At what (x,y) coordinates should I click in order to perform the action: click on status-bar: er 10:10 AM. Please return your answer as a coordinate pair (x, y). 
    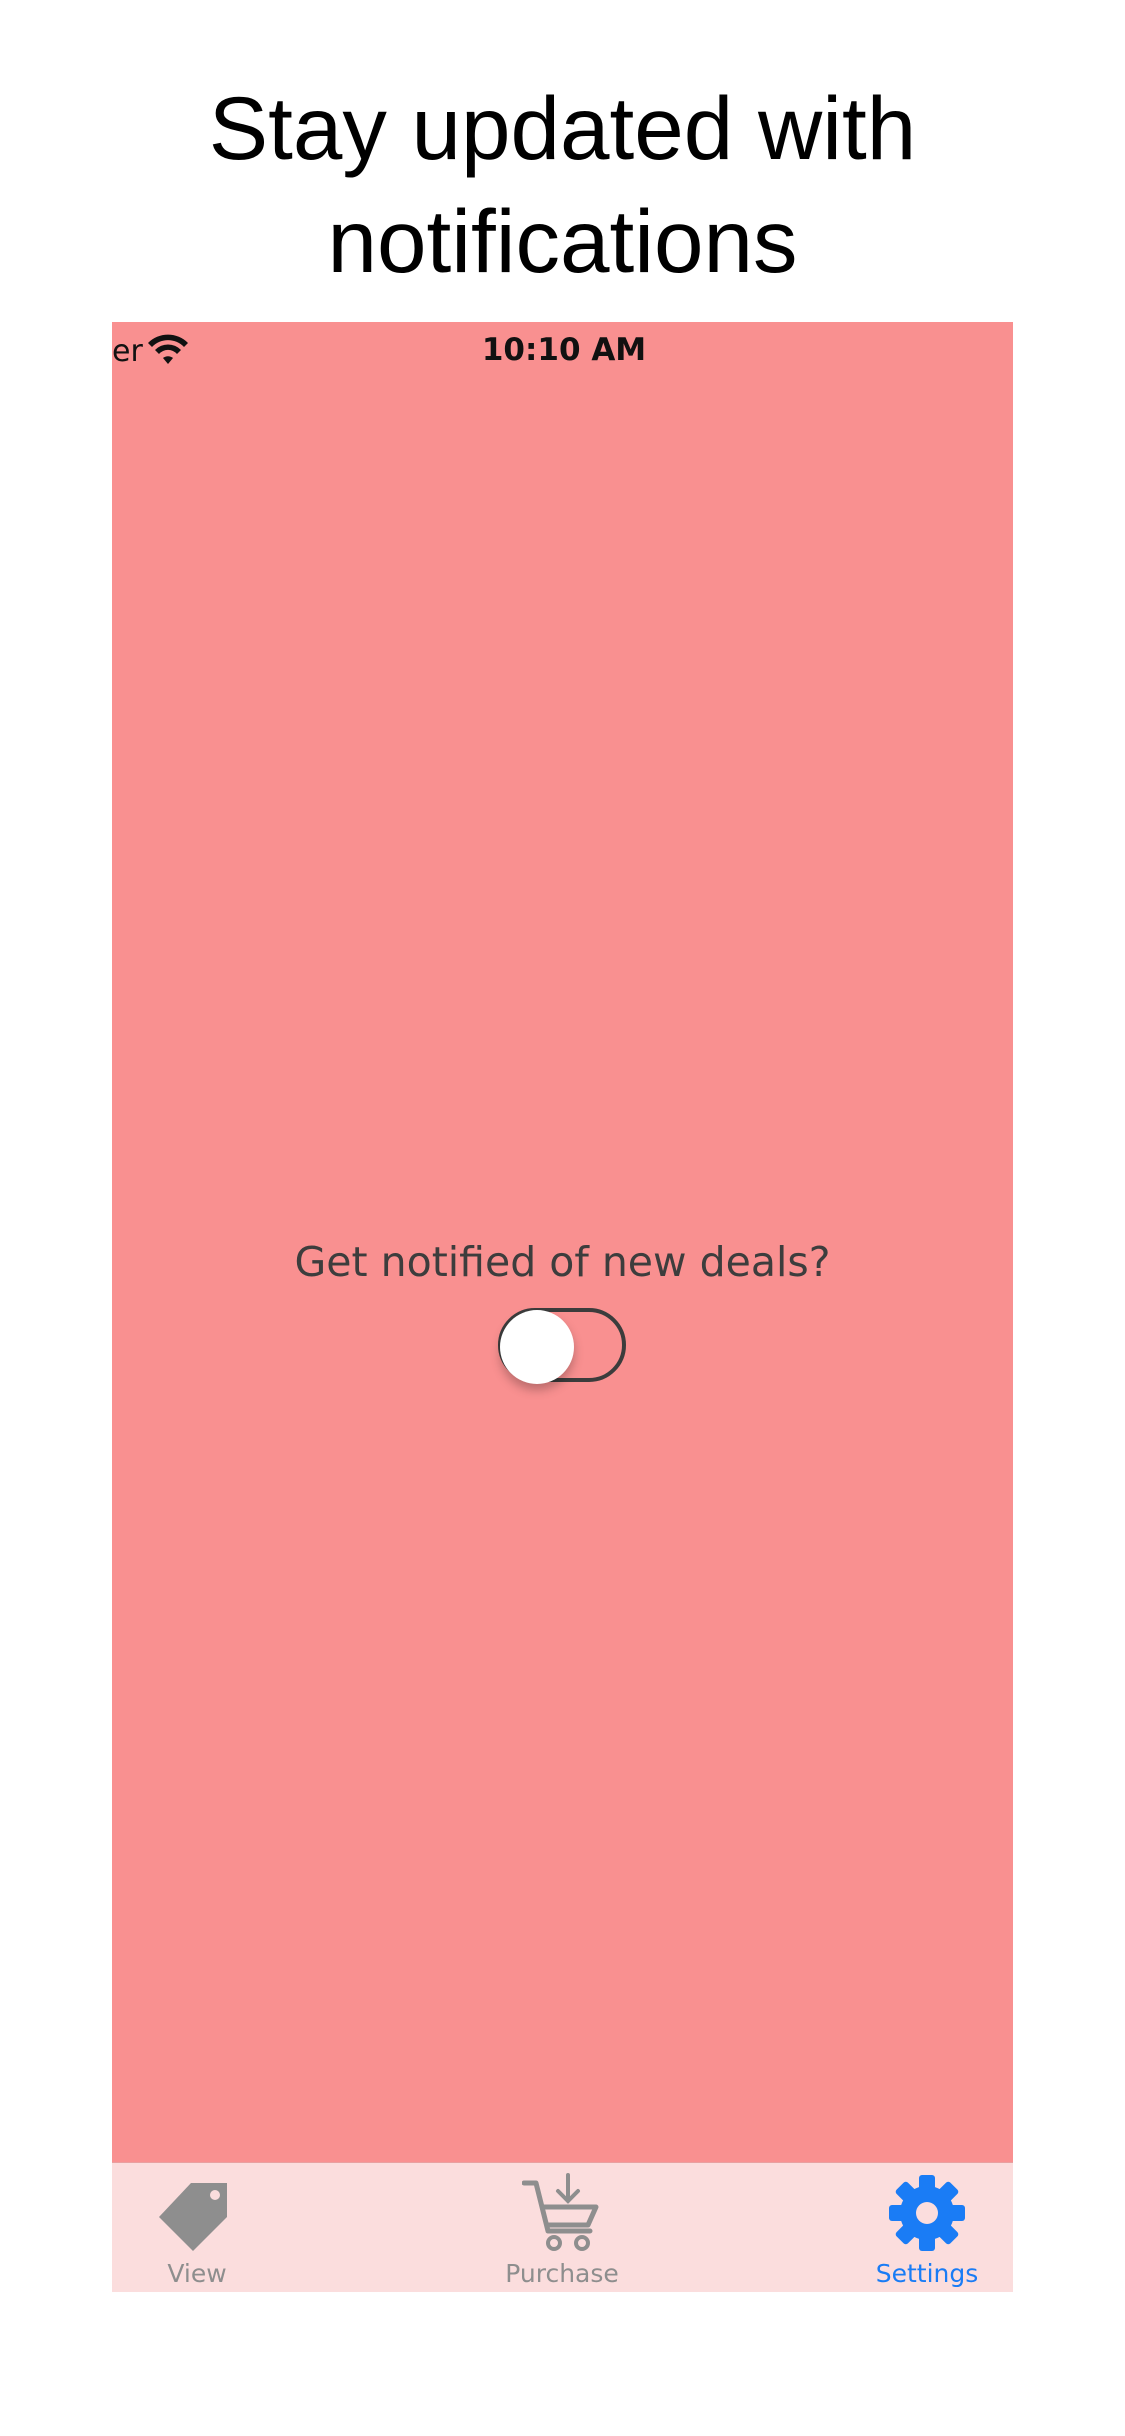
    Looking at the image, I should click on (562, 352).